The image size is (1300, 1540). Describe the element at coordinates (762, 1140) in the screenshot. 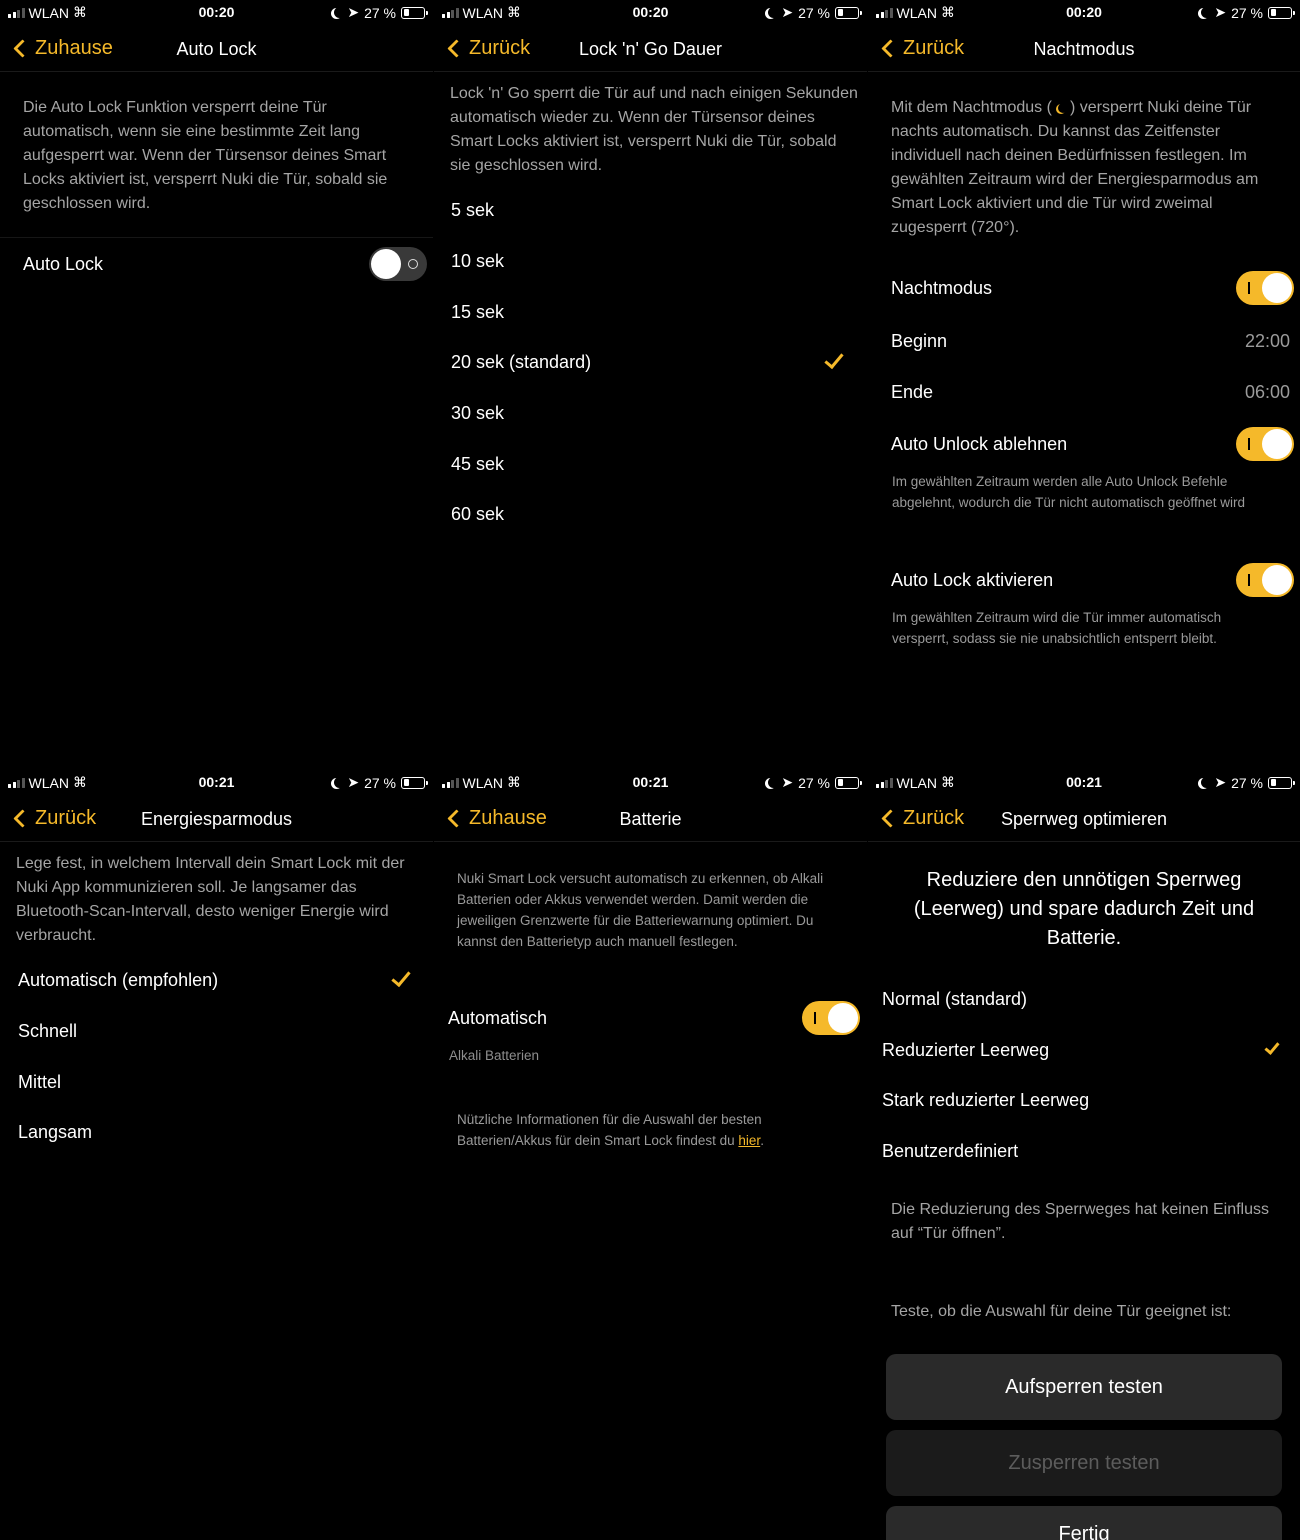

I see `info-end: .` at that location.